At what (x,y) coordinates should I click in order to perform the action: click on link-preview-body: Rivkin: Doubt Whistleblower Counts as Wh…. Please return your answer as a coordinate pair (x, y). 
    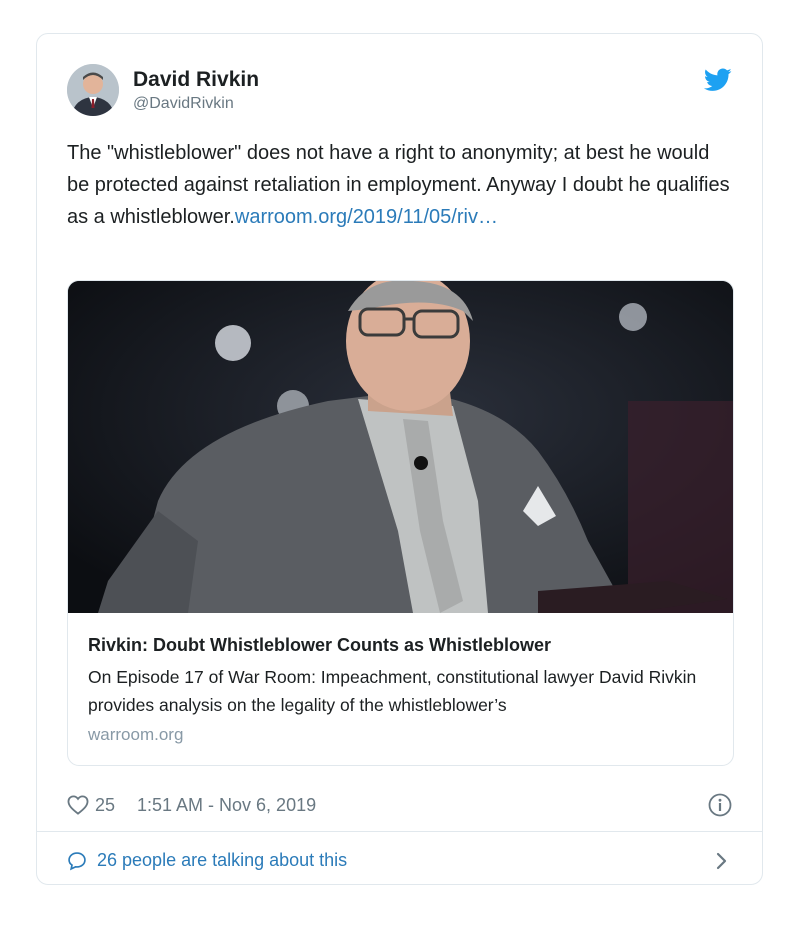
    Looking at the image, I should click on (400, 680).